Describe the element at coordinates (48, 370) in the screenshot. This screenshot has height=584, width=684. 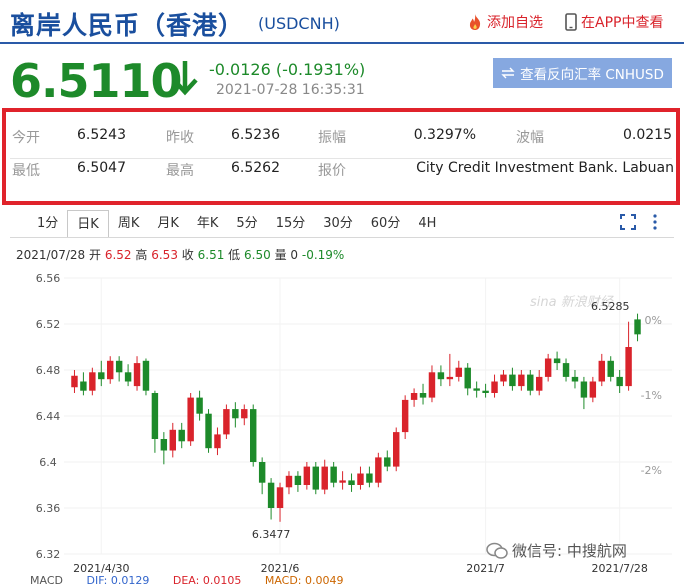
I see `y-tick-label: 6.48` at that location.